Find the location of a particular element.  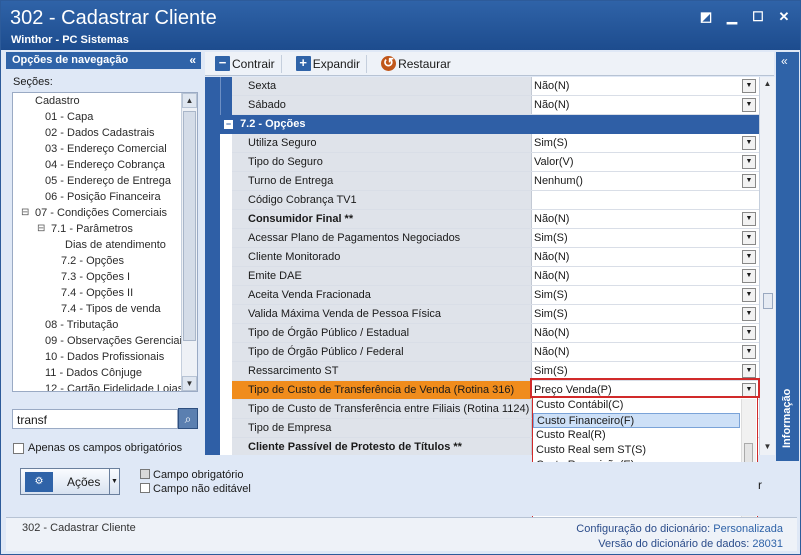

only-required-checkbox: Apenas os campos obrigatórios is located at coordinates (97, 448).